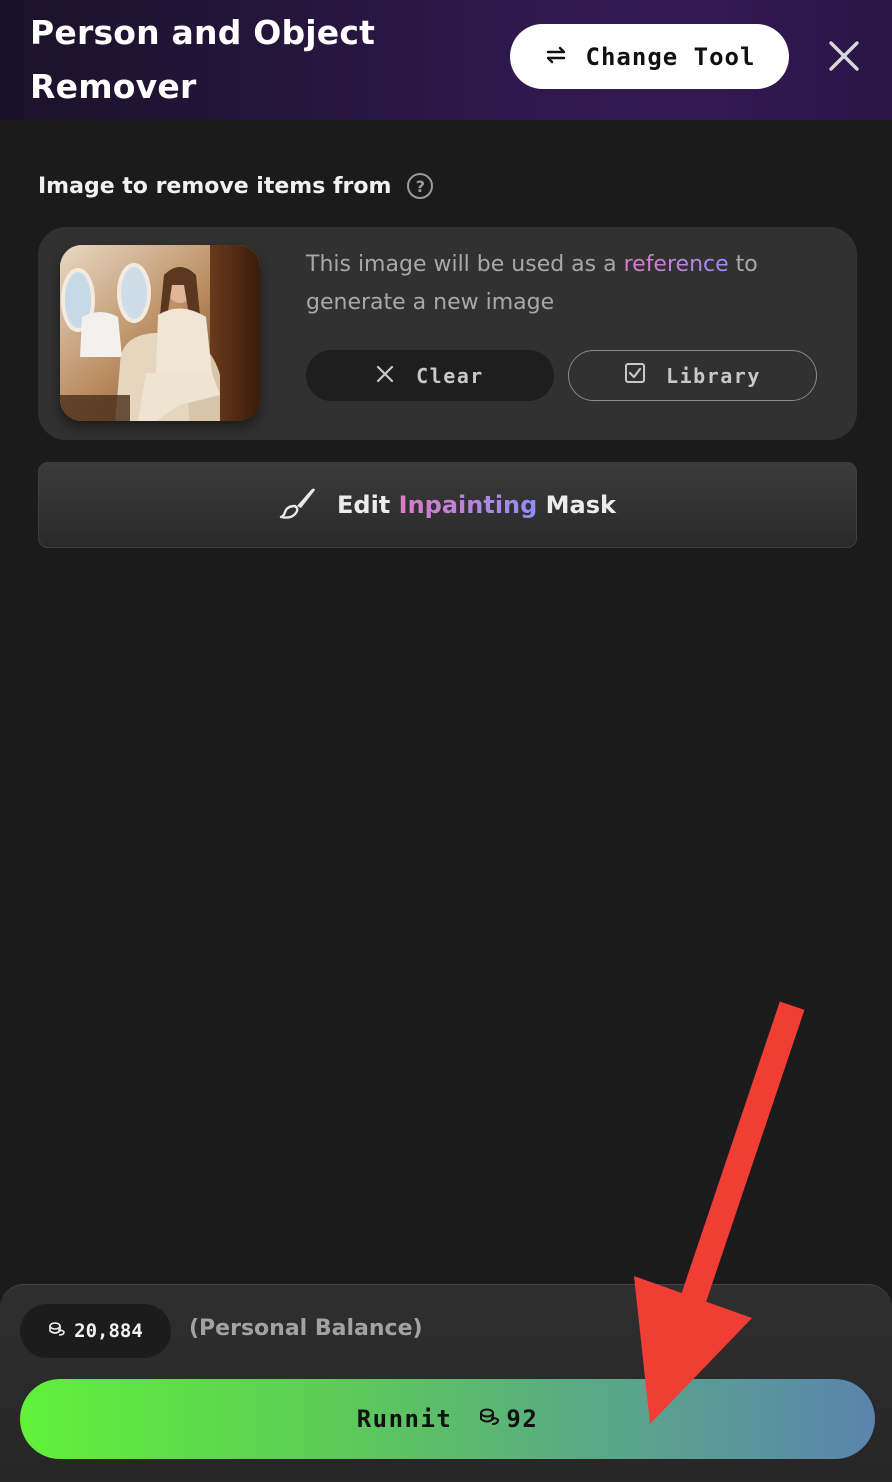 The height and width of the screenshot is (1482, 892). What do you see at coordinates (468, 505) in the screenshot?
I see `edit-mask-accent: Inpainting` at bounding box center [468, 505].